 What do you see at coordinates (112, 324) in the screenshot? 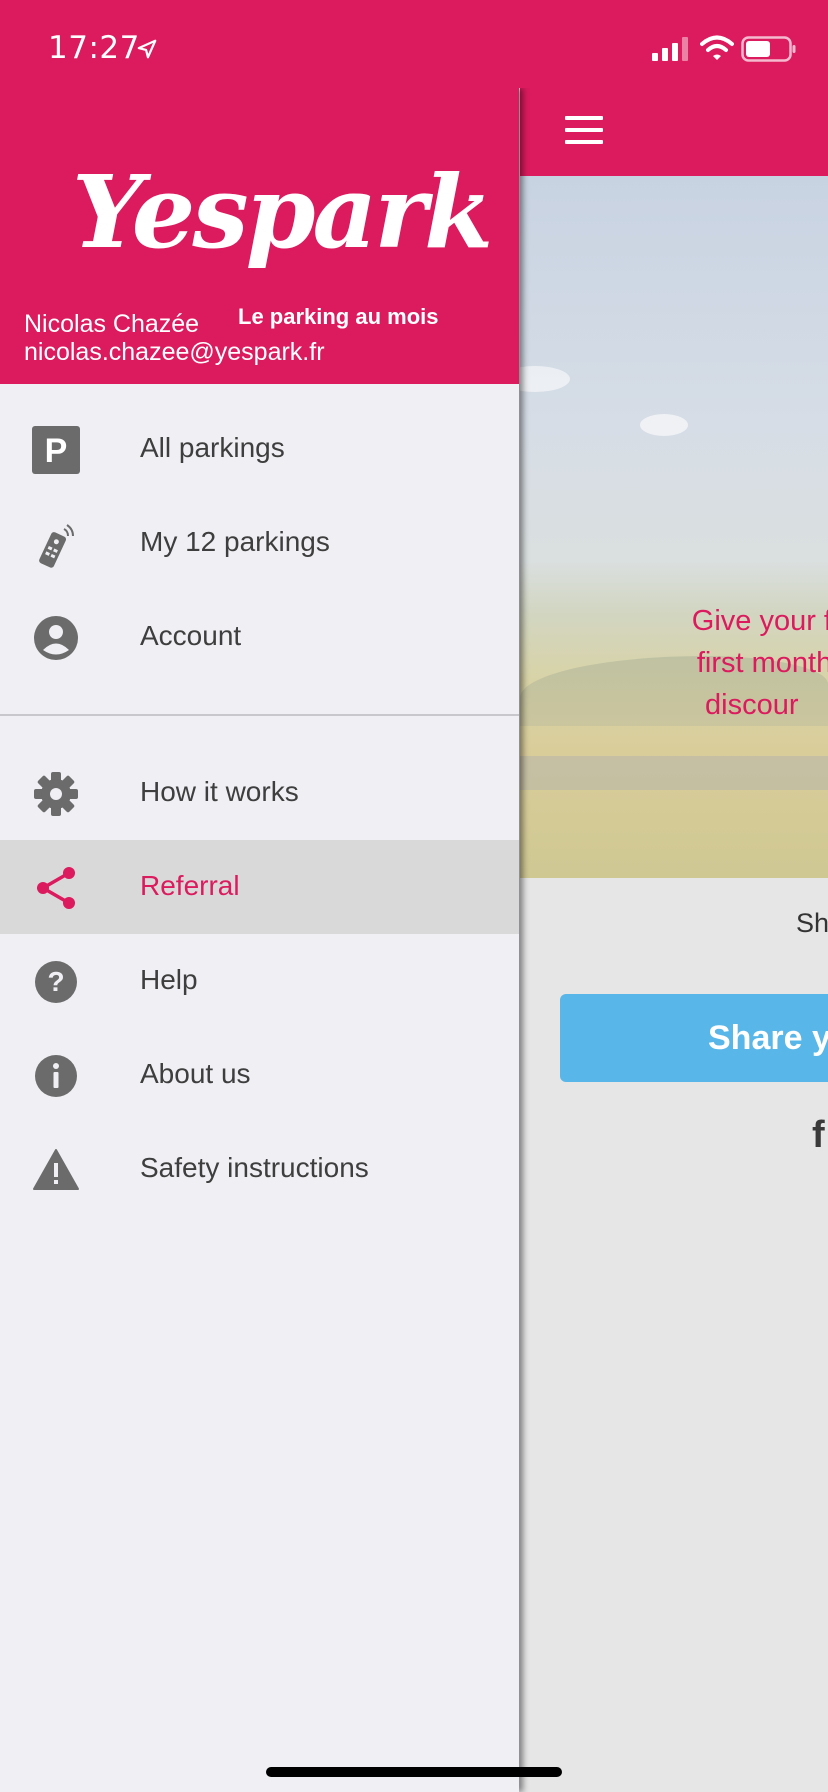
I see `user-name: Nicolas Chazée` at bounding box center [112, 324].